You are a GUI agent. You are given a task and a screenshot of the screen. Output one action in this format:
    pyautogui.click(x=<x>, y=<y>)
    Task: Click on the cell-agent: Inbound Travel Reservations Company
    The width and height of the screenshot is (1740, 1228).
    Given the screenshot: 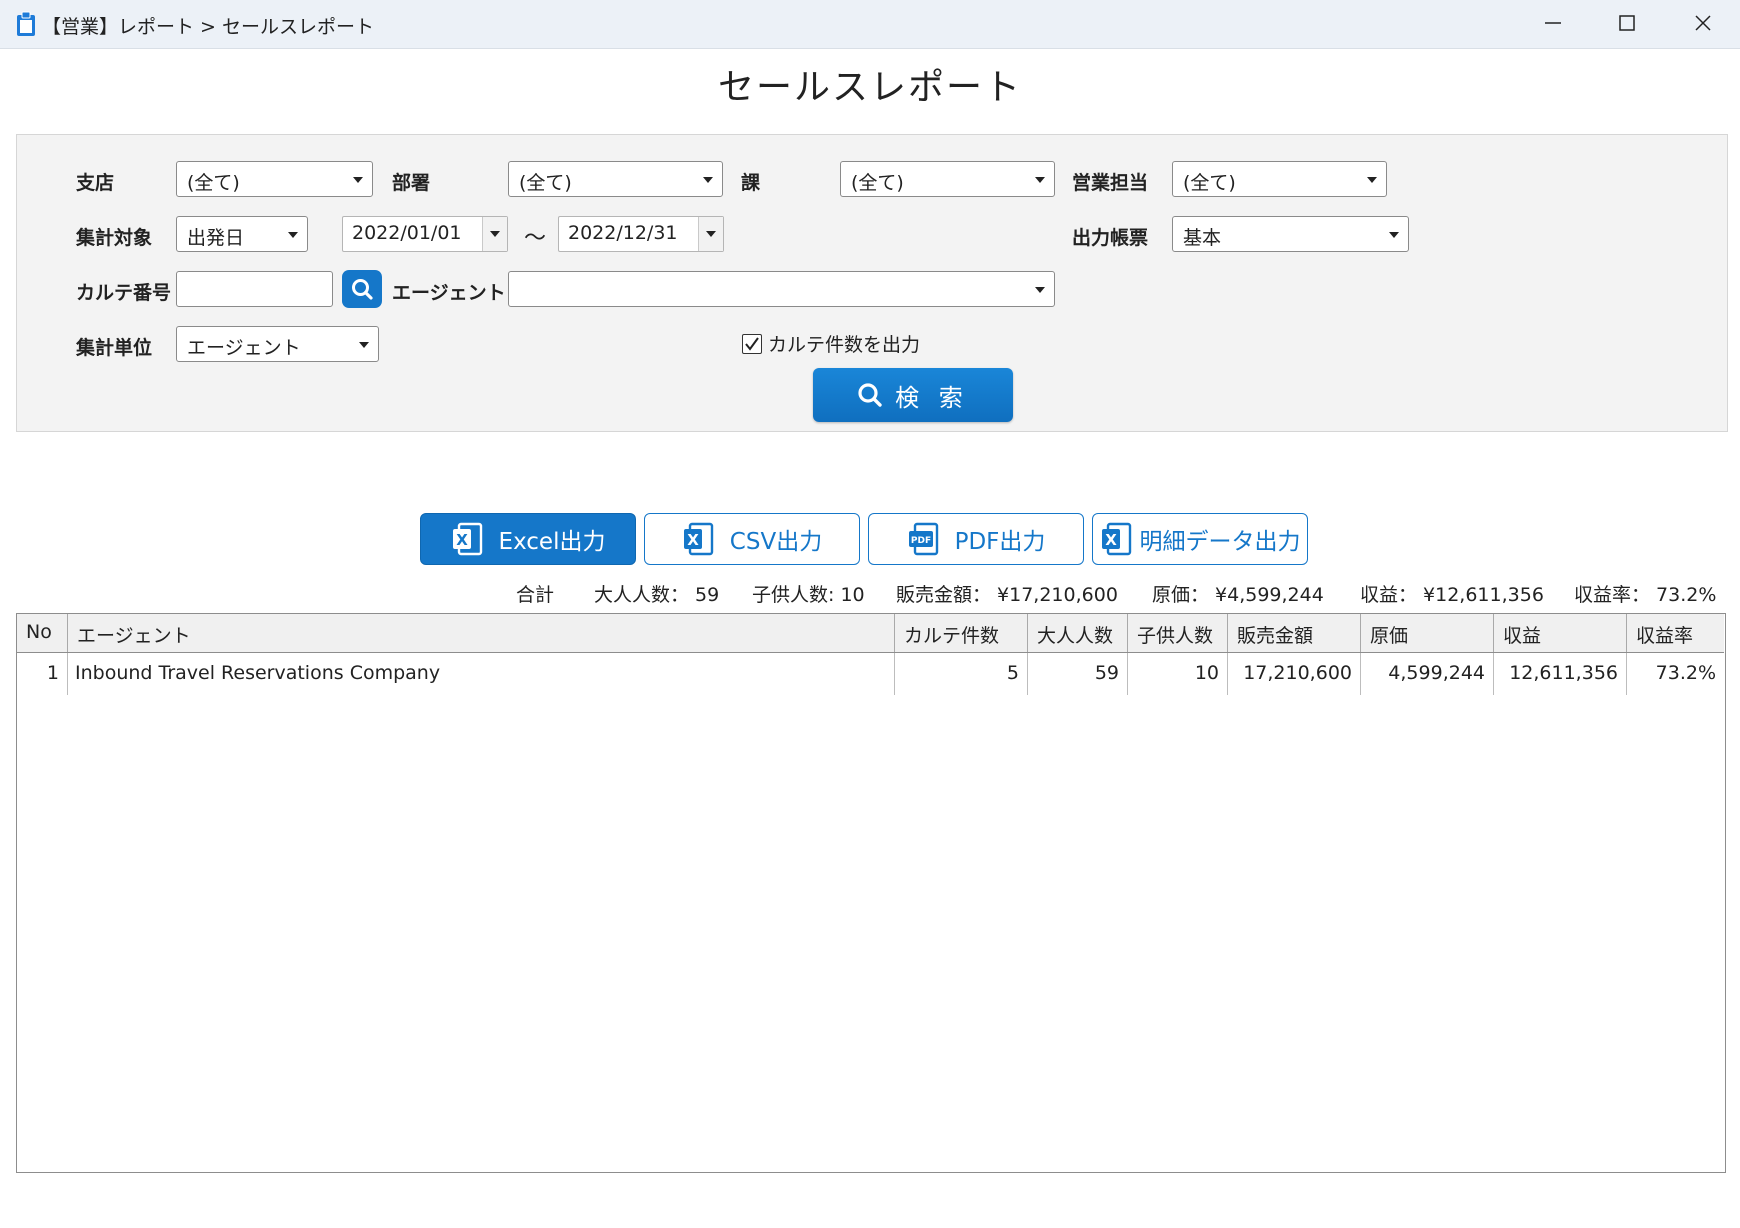 What is the action you would take?
    pyautogui.click(x=481, y=674)
    